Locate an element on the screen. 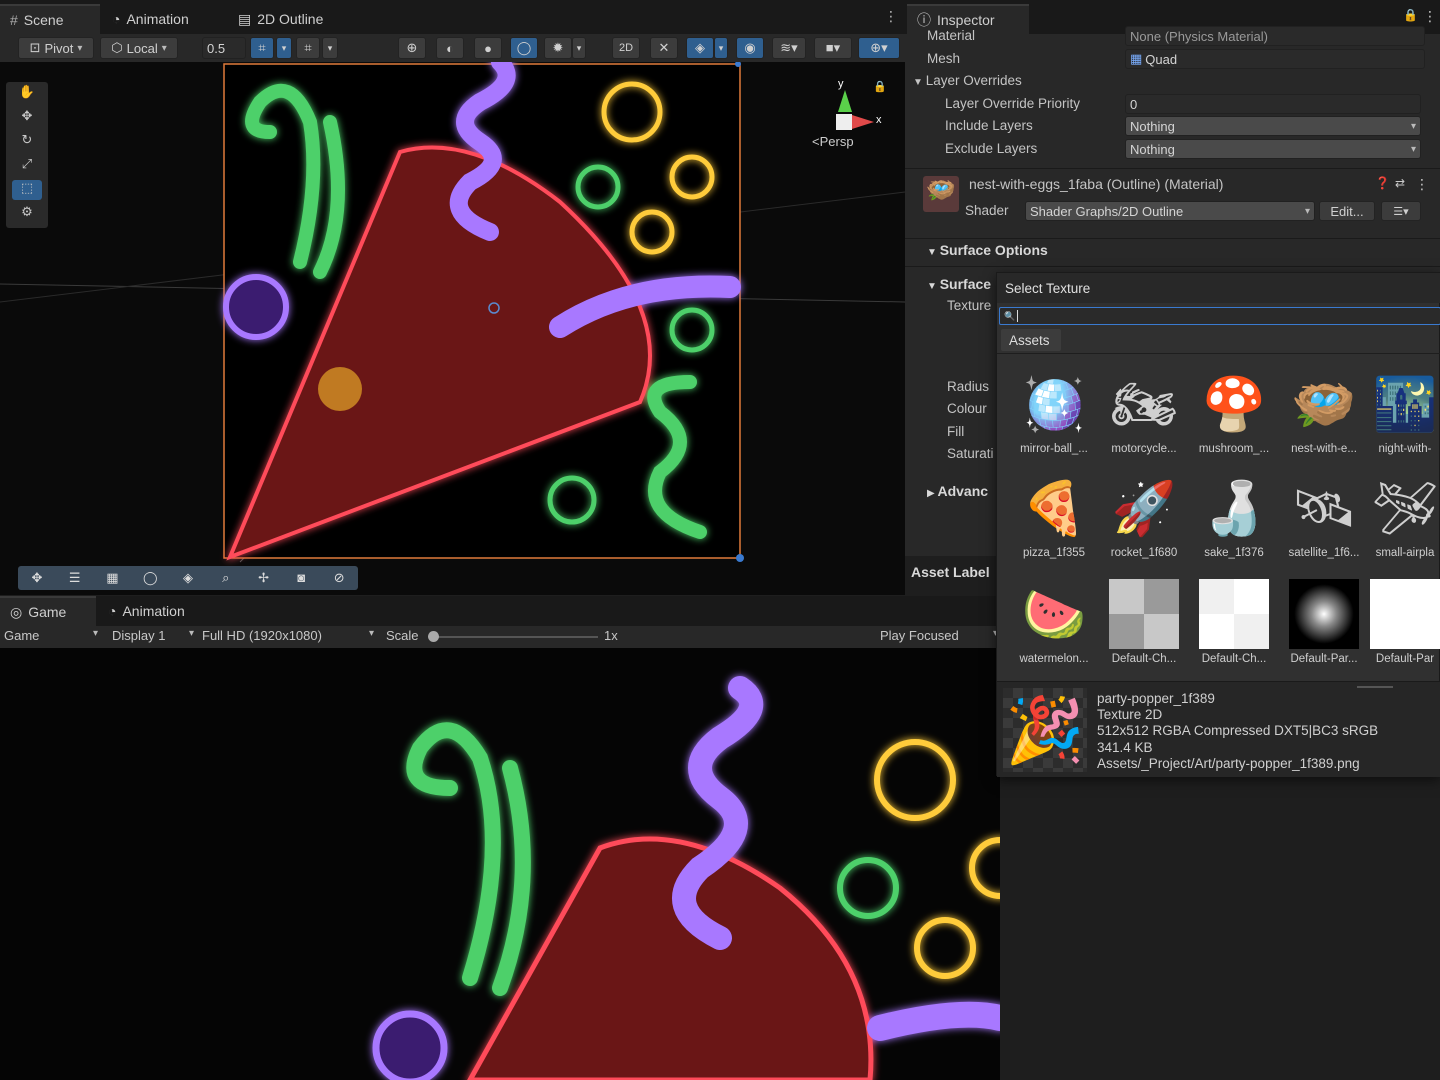 The width and height of the screenshot is (1440, 1080). settings-sliders-icon: ⇄ is located at coordinates (1400, 183).